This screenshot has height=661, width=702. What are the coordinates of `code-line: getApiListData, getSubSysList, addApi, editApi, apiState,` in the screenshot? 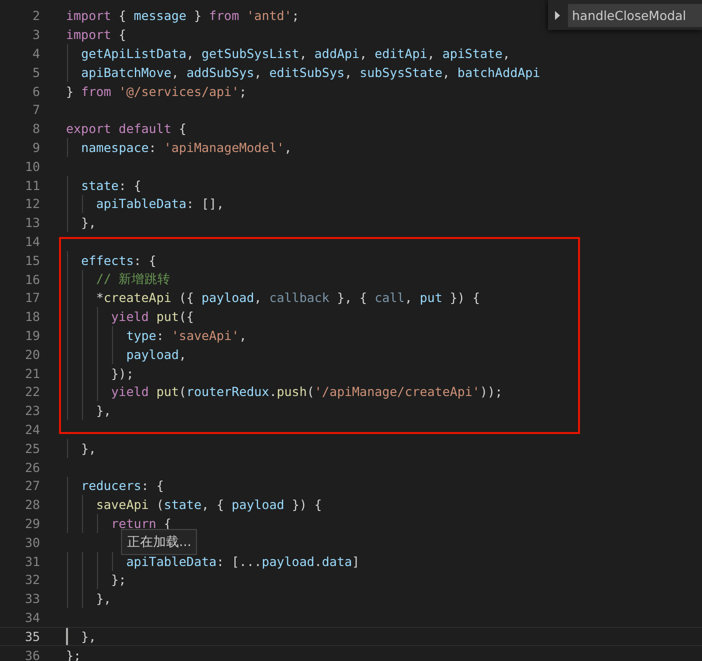 It's located at (295, 54).